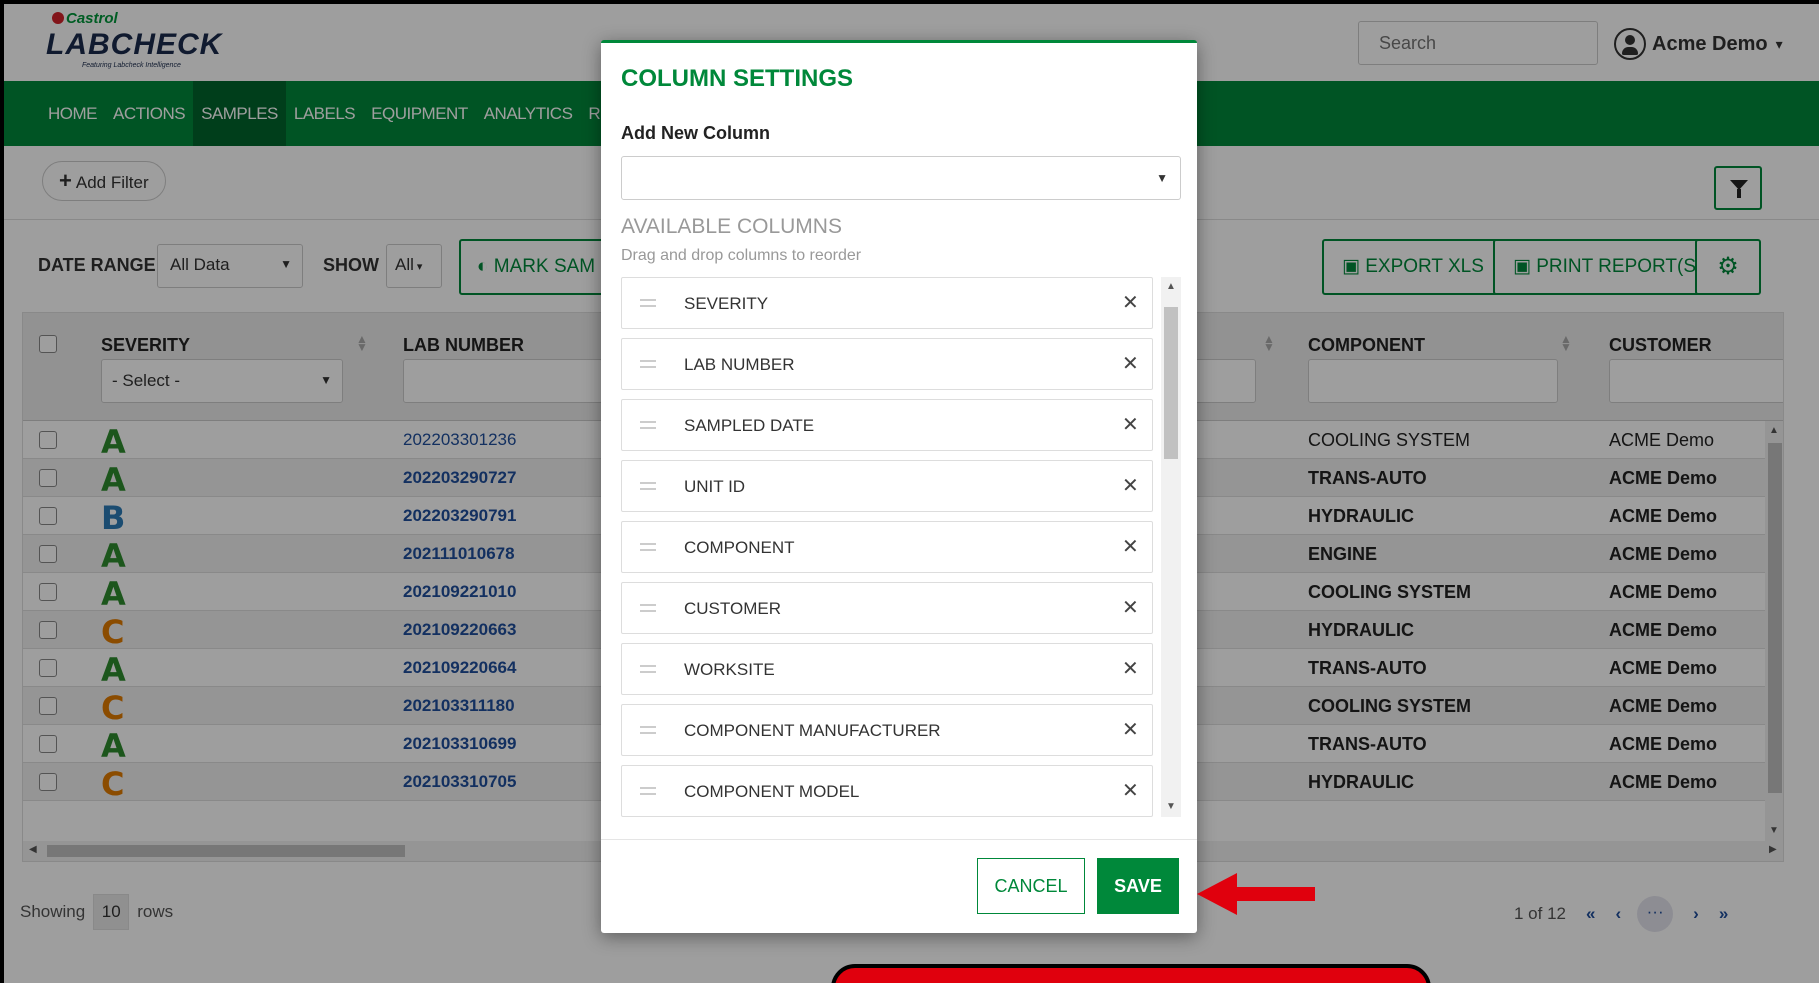 The image size is (1819, 983). Describe the element at coordinates (715, 486) in the screenshot. I see `column-item-label: UNIT ID` at that location.